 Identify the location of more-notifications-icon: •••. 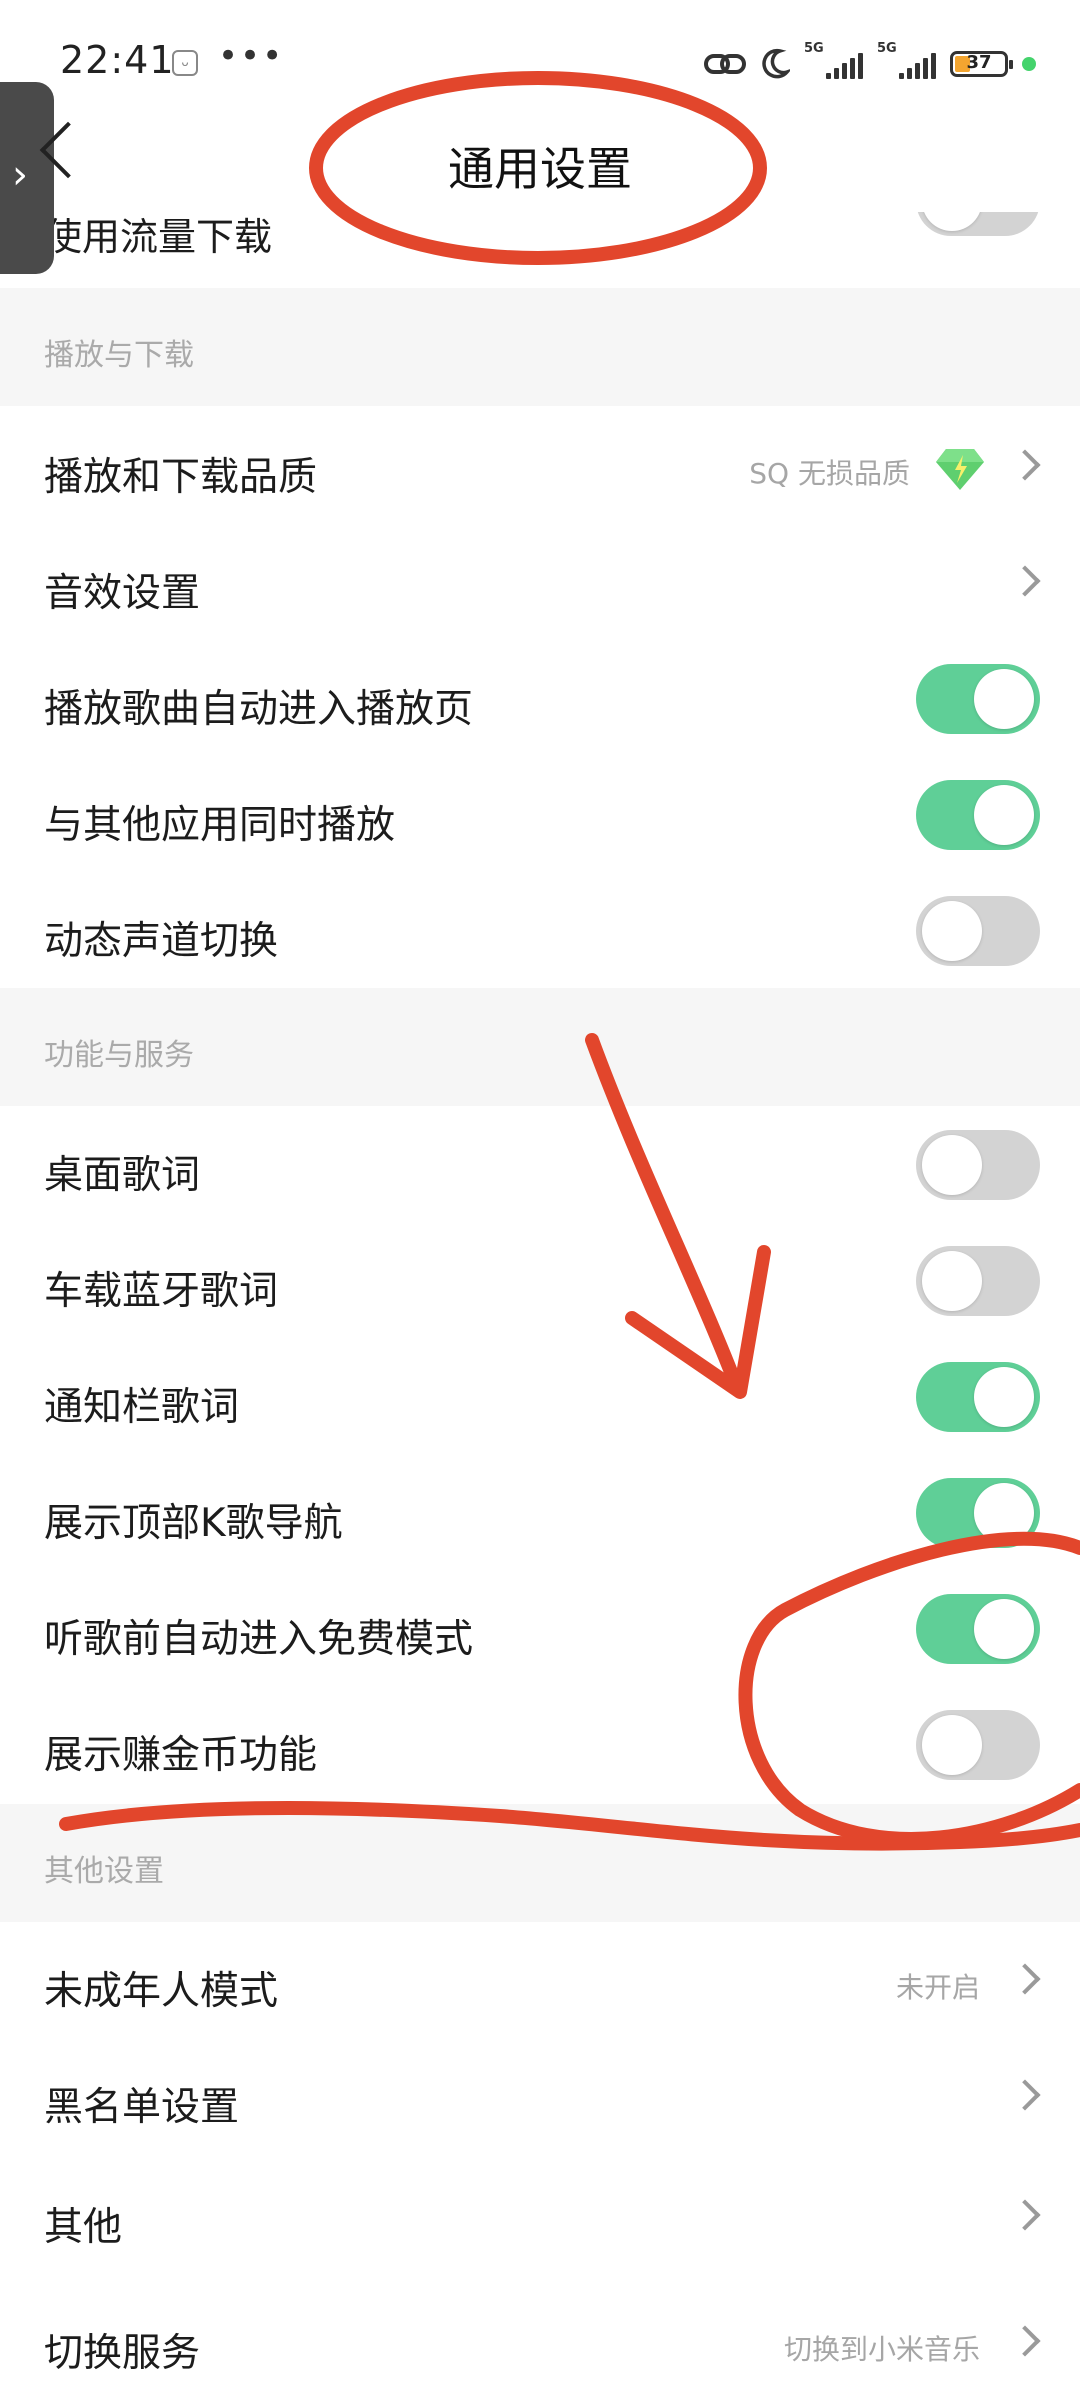
(251, 56).